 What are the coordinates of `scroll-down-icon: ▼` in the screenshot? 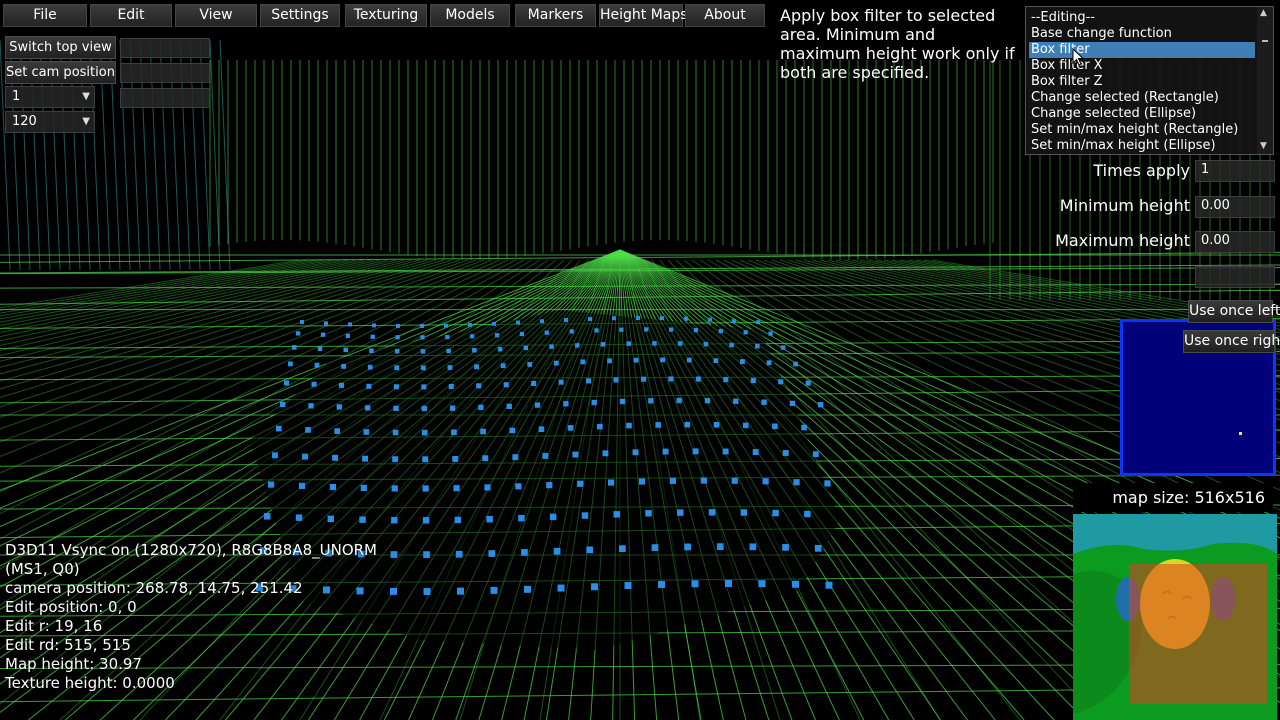 It's located at (1263, 146).